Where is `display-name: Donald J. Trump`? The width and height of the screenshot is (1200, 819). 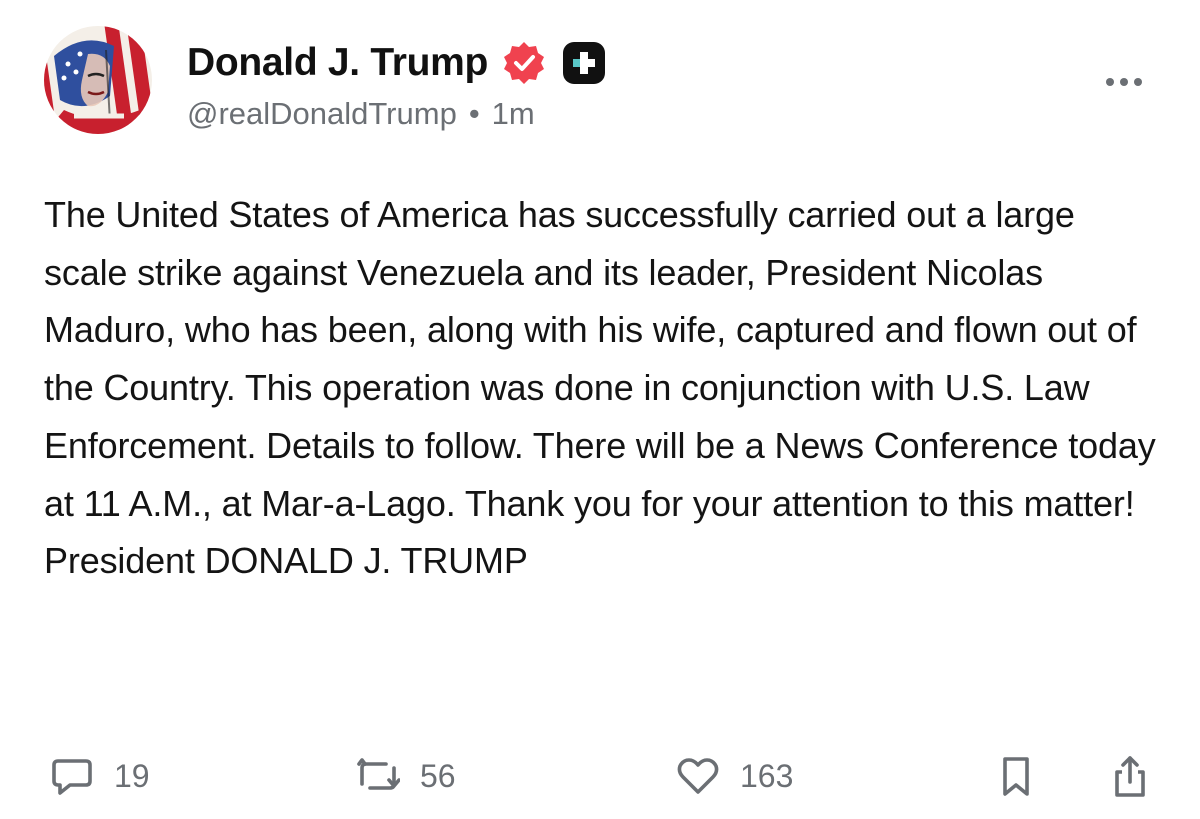 display-name: Donald J. Trump is located at coordinates (337, 63).